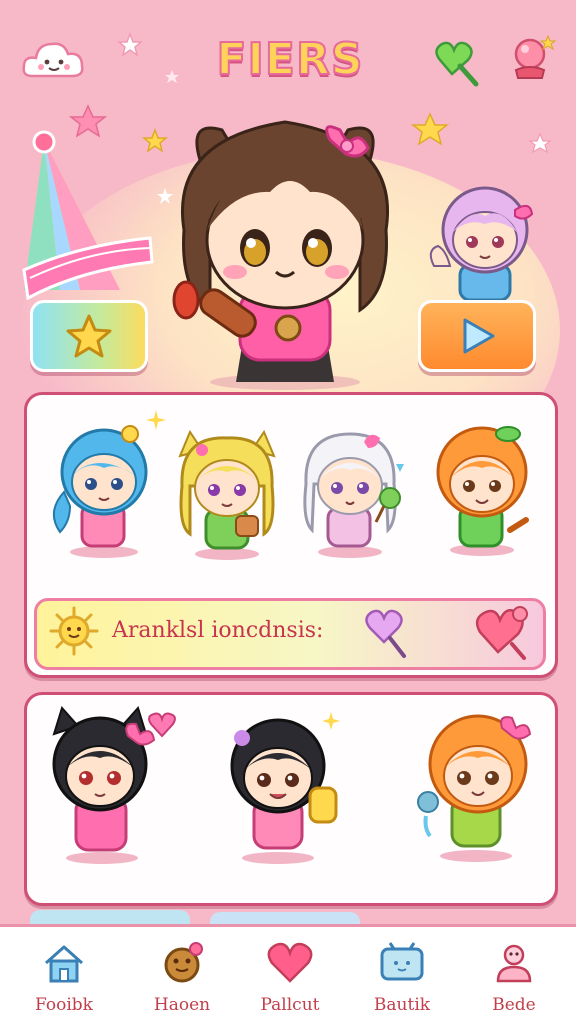  What do you see at coordinates (182, 1005) in the screenshot?
I see `nav-label: Haoen` at bounding box center [182, 1005].